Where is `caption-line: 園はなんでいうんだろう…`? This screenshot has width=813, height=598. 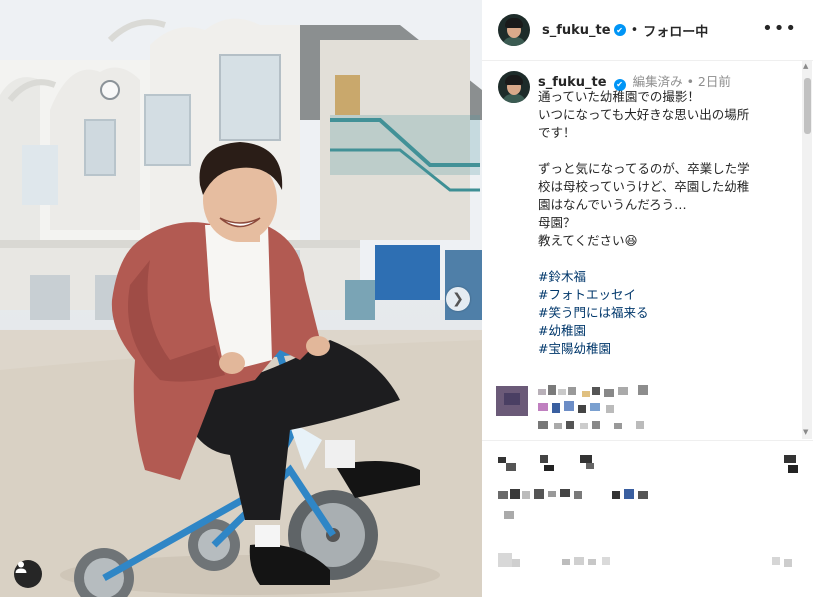
caption-line: 園はなんでいうんだろう… is located at coordinates (612, 204).